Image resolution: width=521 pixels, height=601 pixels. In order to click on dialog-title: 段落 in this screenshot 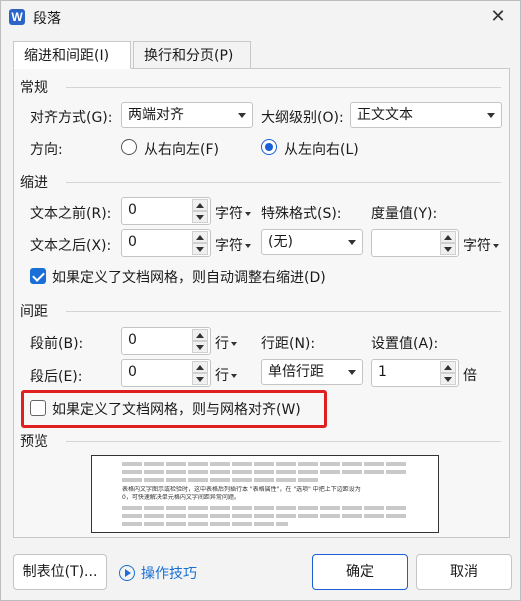, I will do `click(47, 19)`.